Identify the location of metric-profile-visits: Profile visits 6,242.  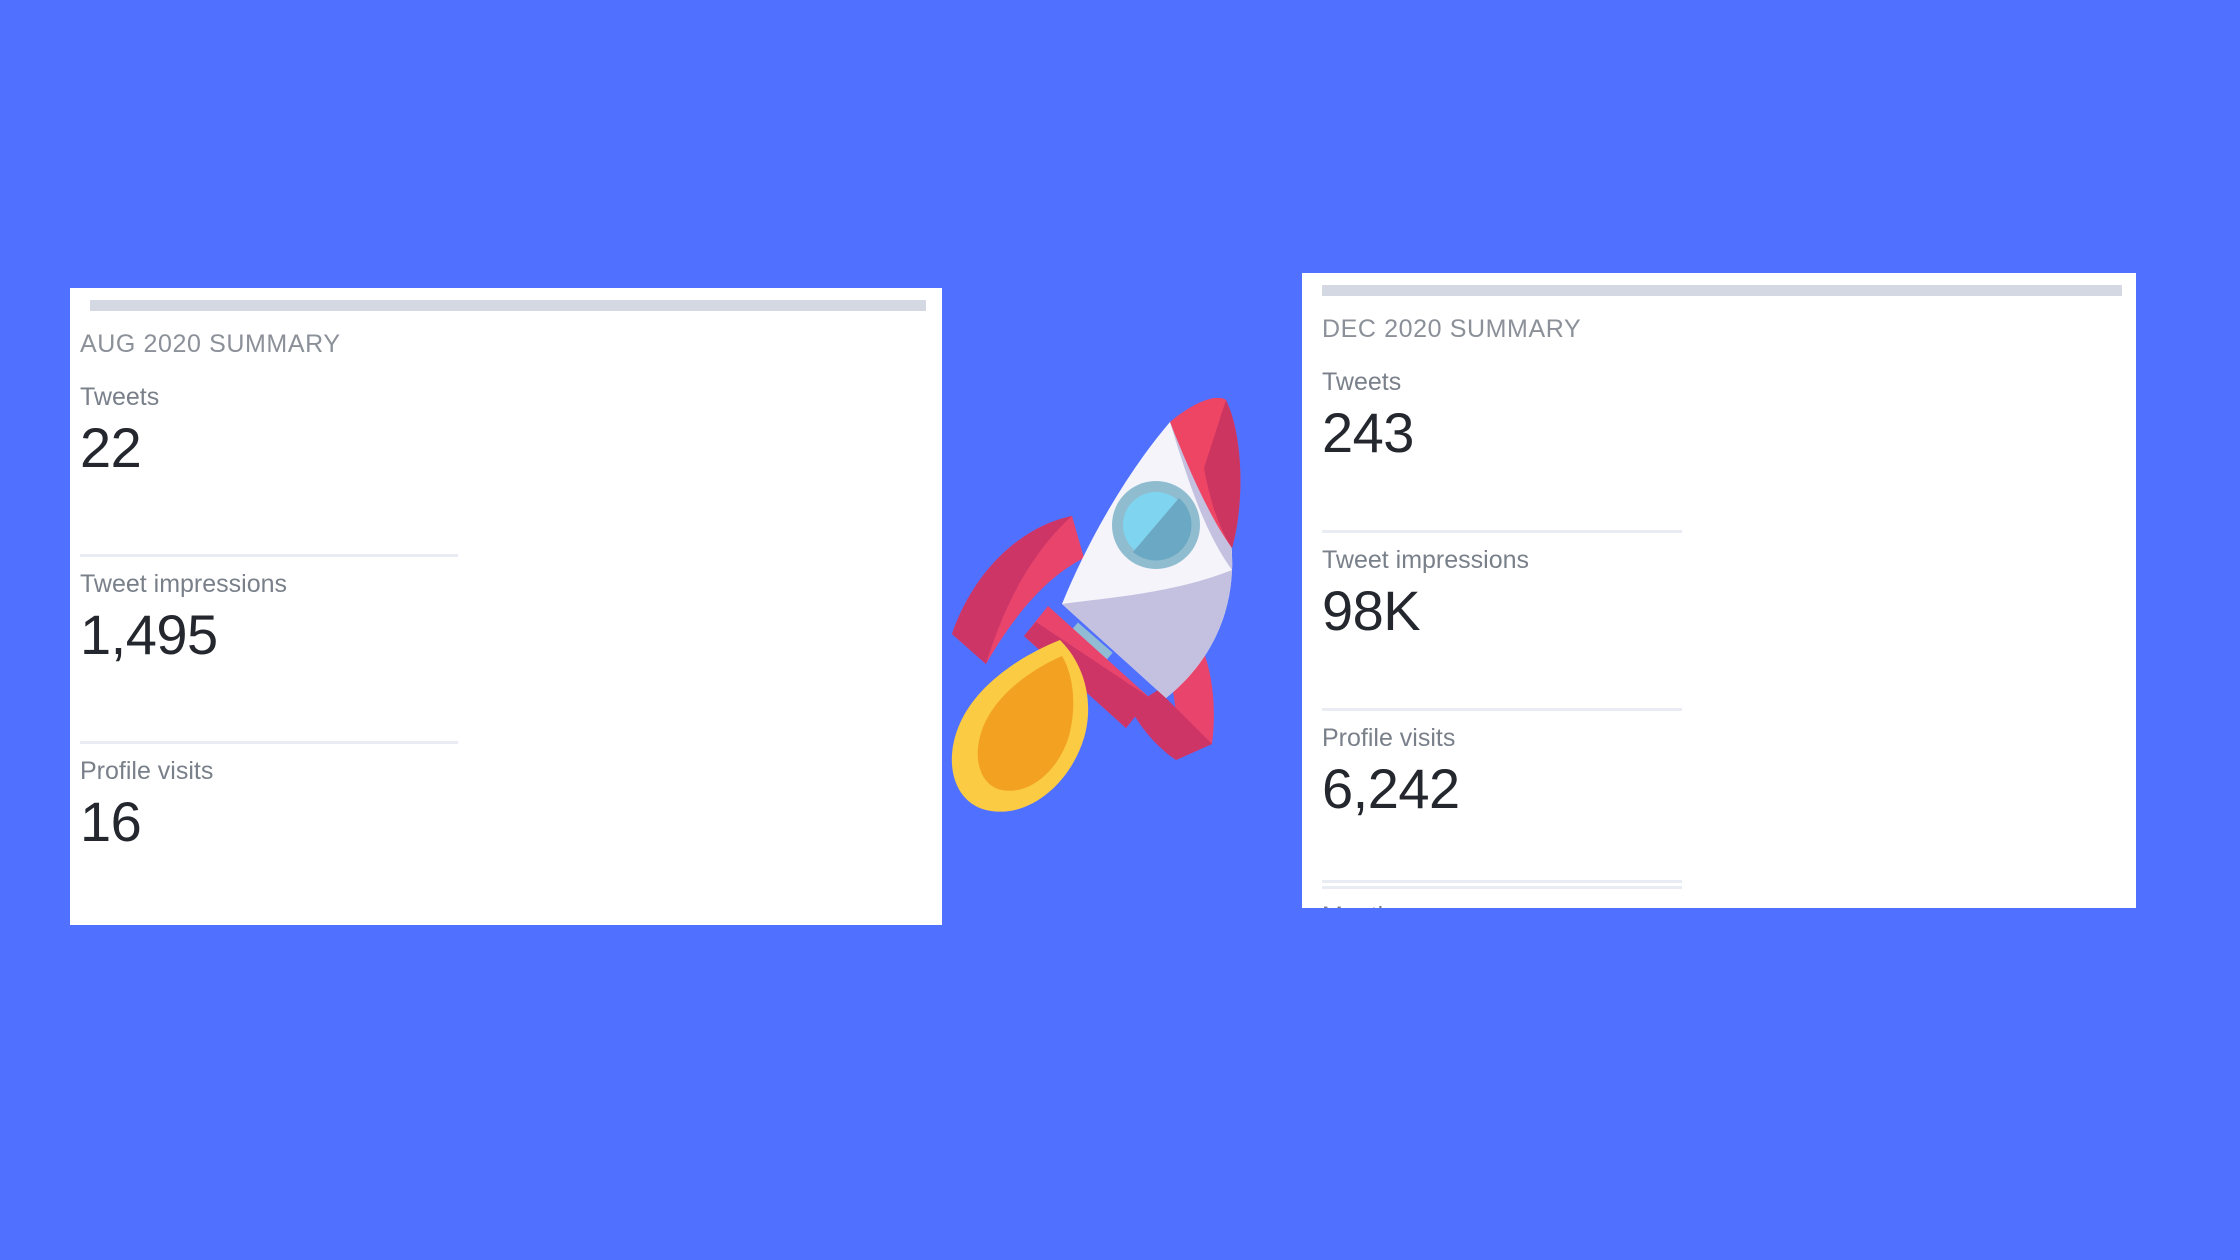
(1503, 800).